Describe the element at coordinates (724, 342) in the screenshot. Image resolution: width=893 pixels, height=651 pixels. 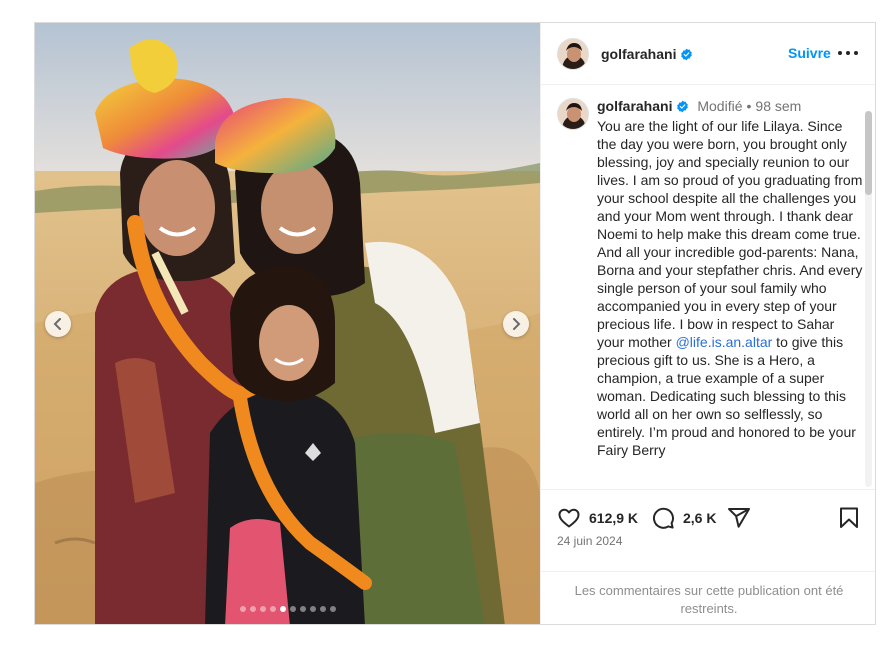
I see `mention-link: @life.is.an.altar` at that location.